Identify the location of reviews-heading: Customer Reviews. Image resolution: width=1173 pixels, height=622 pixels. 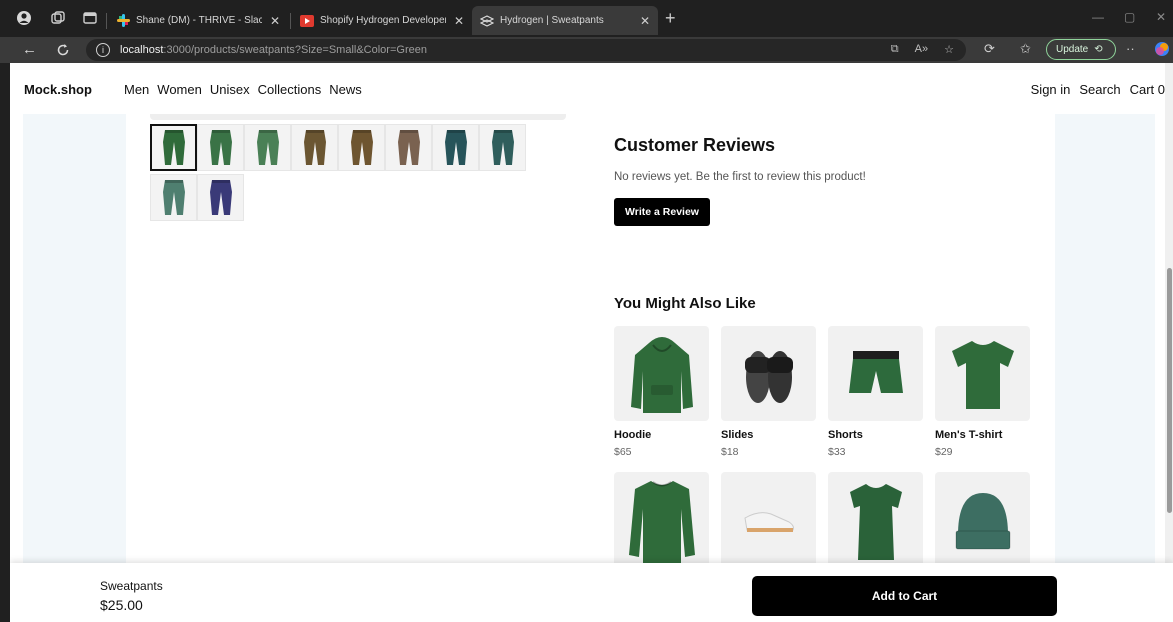
(695, 145).